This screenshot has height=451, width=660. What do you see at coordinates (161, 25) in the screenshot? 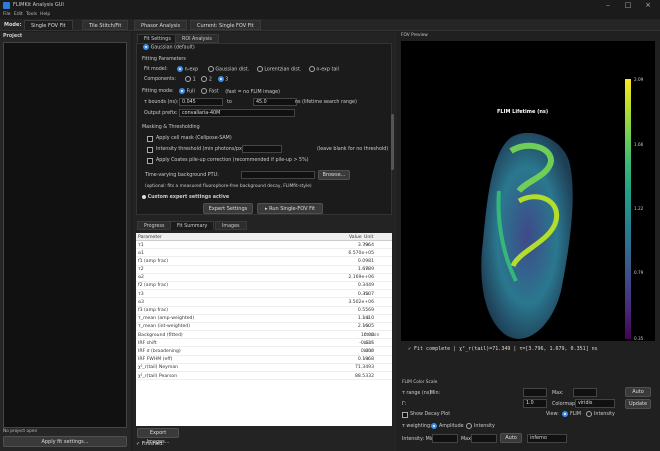
I see `tab-phasor: Phasor Analysis` at bounding box center [161, 25].